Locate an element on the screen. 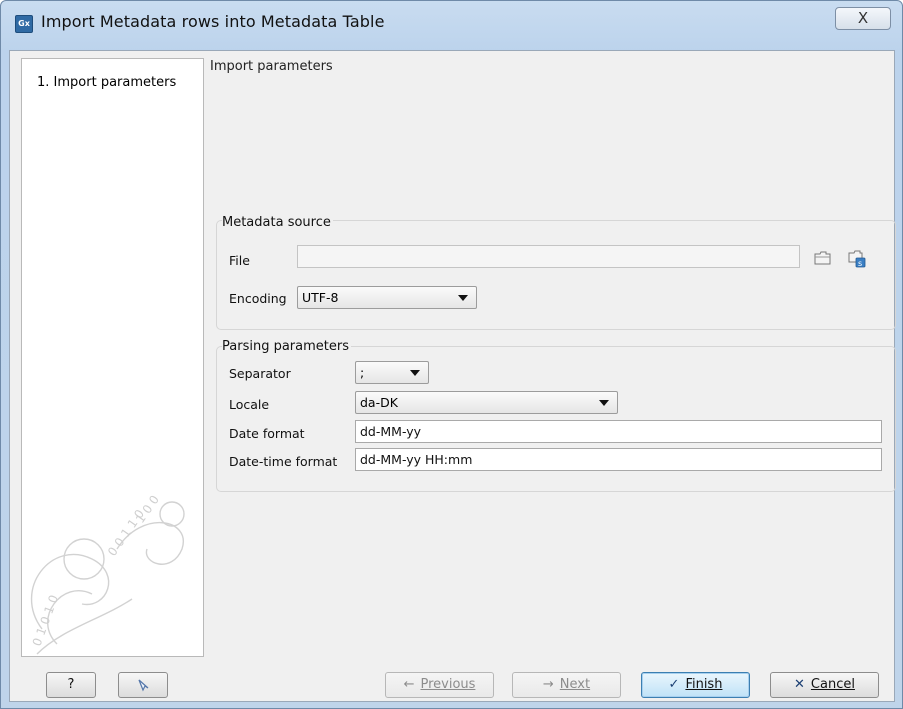 The height and width of the screenshot is (709, 903). cancel-button: ✕ Cancel is located at coordinates (824, 685).